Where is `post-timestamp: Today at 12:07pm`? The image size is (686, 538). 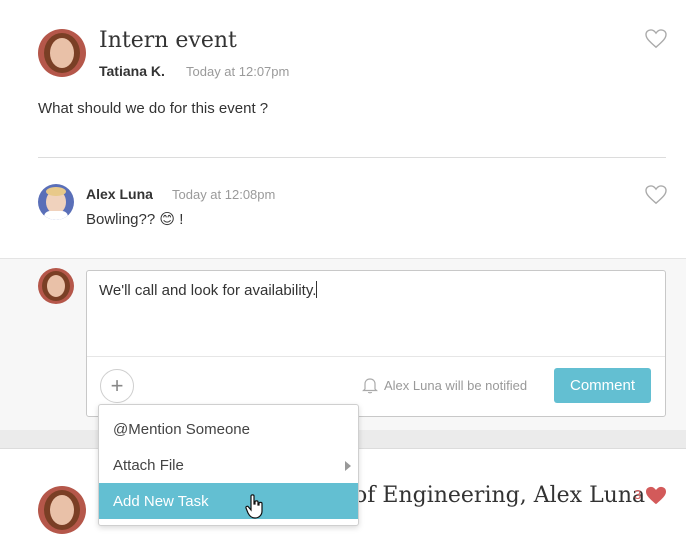
post-timestamp: Today at 12:07pm is located at coordinates (238, 71).